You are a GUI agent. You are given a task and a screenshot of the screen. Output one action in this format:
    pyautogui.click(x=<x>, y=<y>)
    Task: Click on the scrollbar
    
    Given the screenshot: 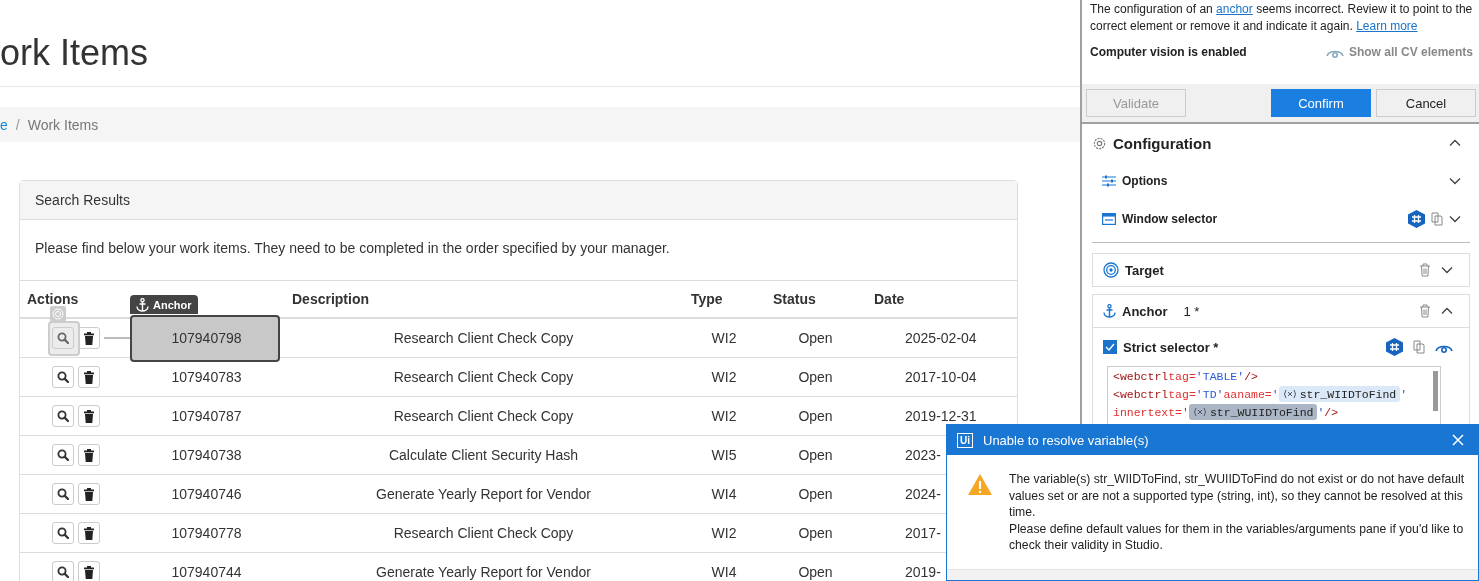 What is the action you would take?
    pyautogui.click(x=1435, y=391)
    